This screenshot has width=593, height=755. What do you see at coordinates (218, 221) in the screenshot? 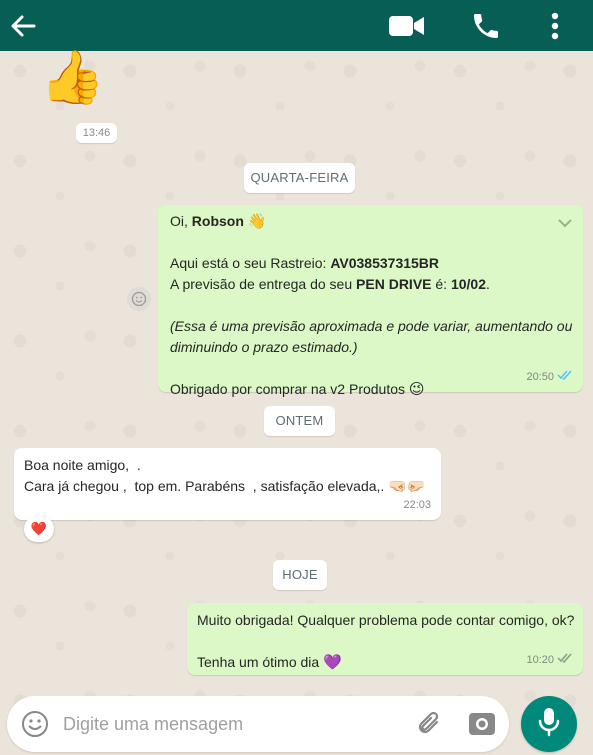
I see `message-line: Oi, Robson 👋` at bounding box center [218, 221].